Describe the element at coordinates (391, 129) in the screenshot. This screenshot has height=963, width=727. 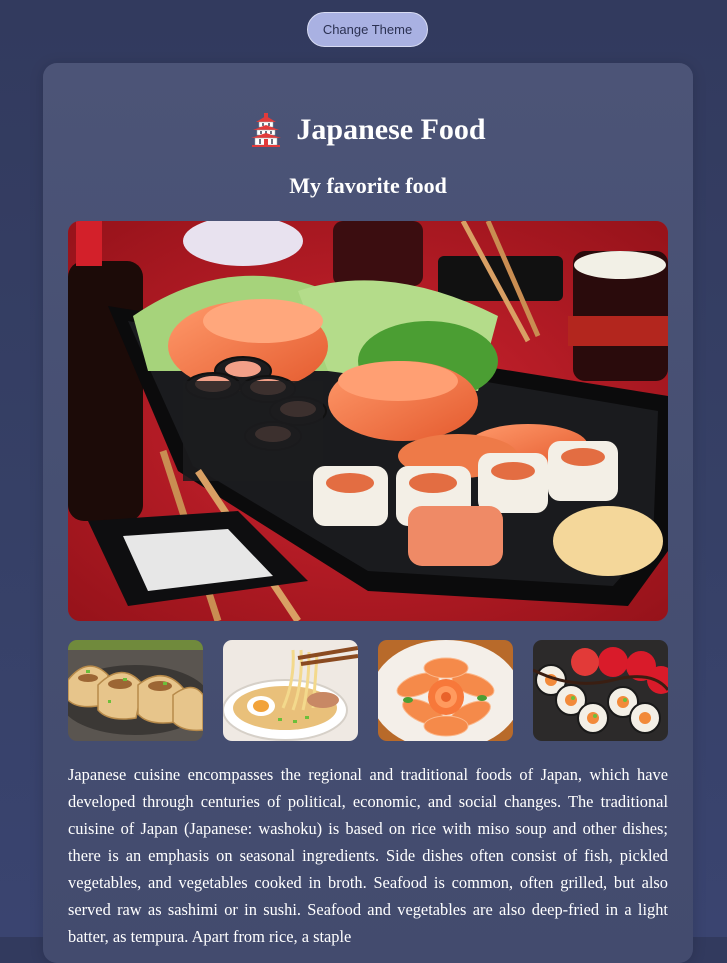
I see `page-title: Japanese Food` at that location.